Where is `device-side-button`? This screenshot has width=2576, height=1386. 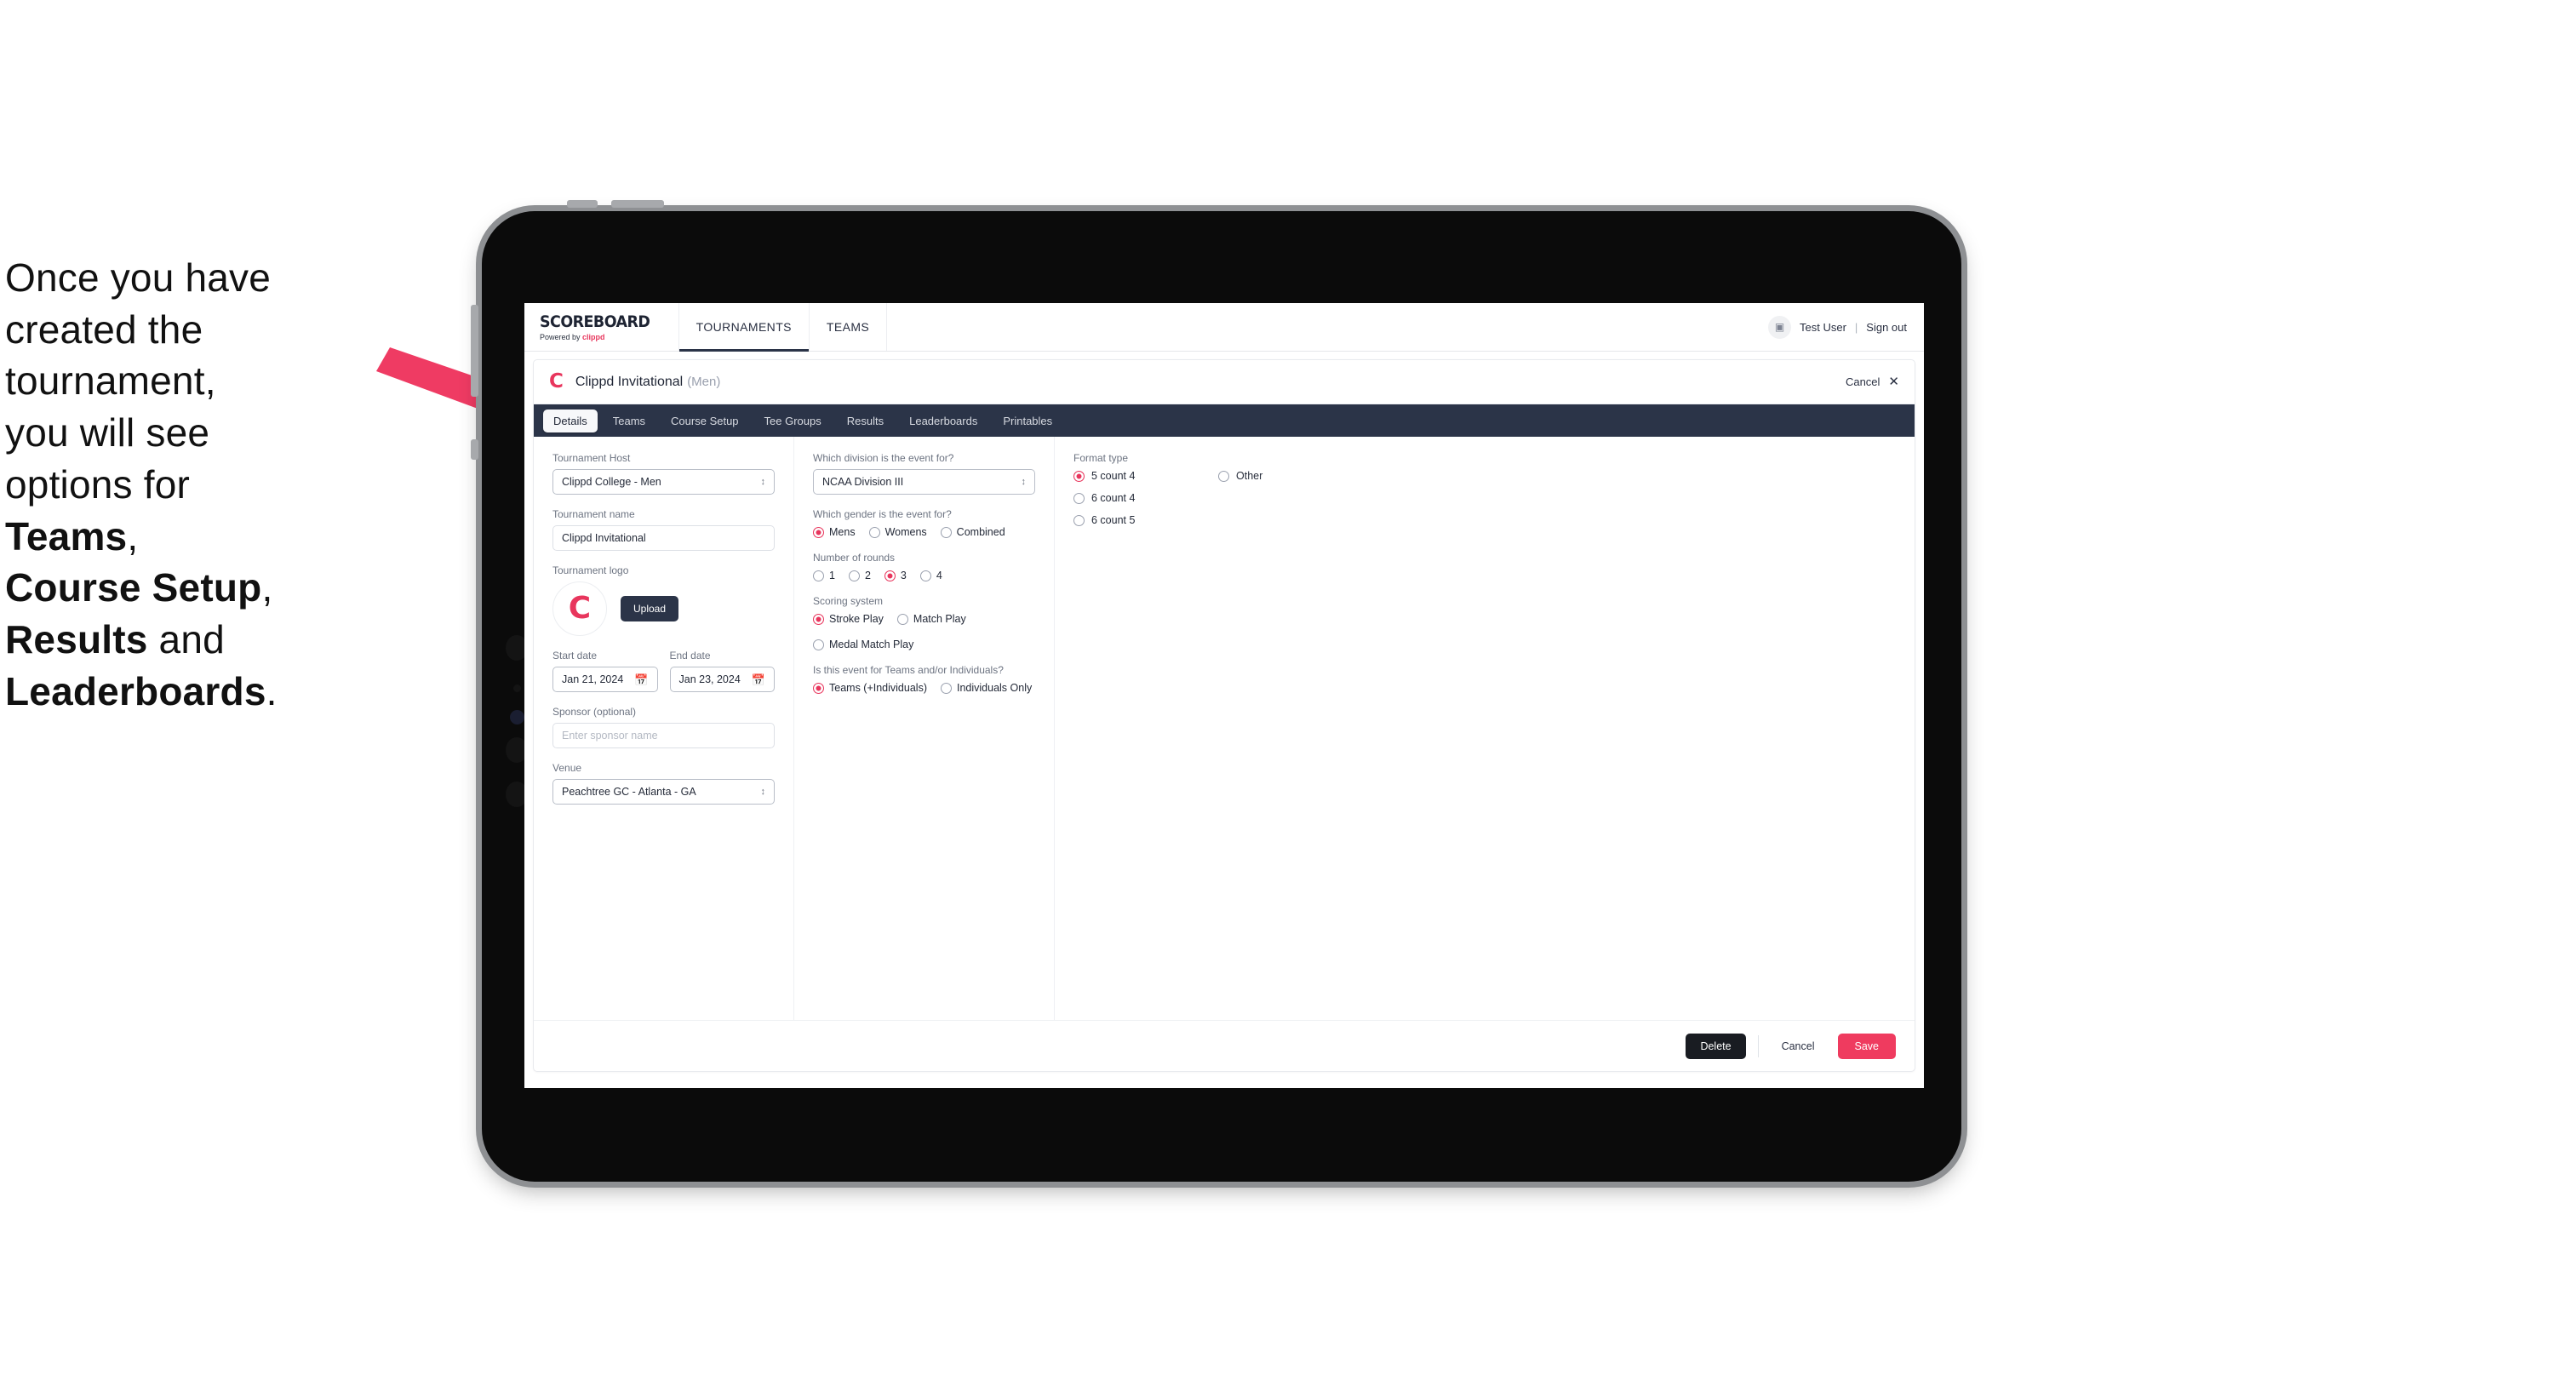 device-side-button is located at coordinates (475, 449).